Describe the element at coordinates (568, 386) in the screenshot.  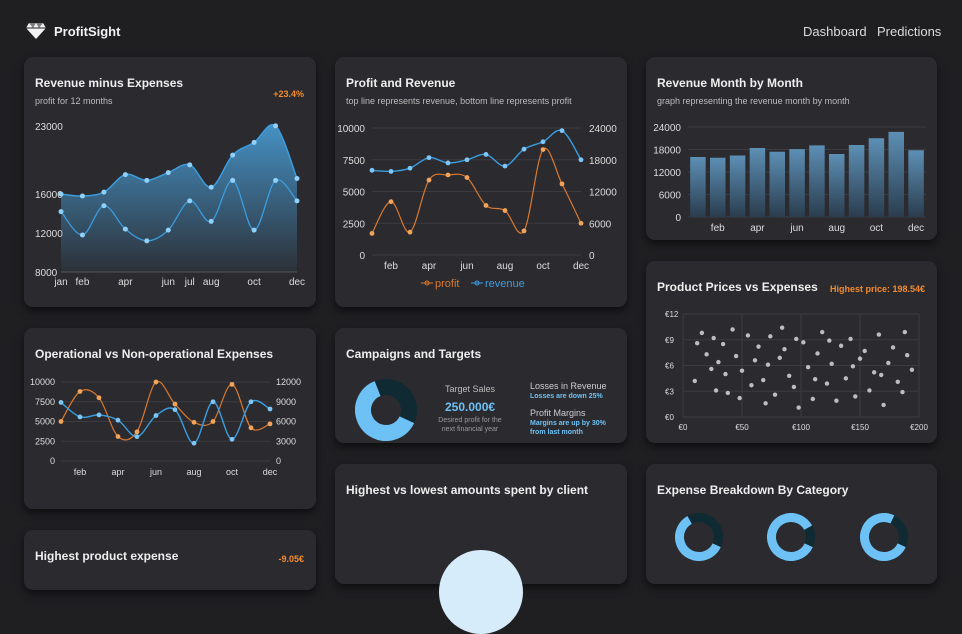
I see `losses-label: Losses in Revenue` at that location.